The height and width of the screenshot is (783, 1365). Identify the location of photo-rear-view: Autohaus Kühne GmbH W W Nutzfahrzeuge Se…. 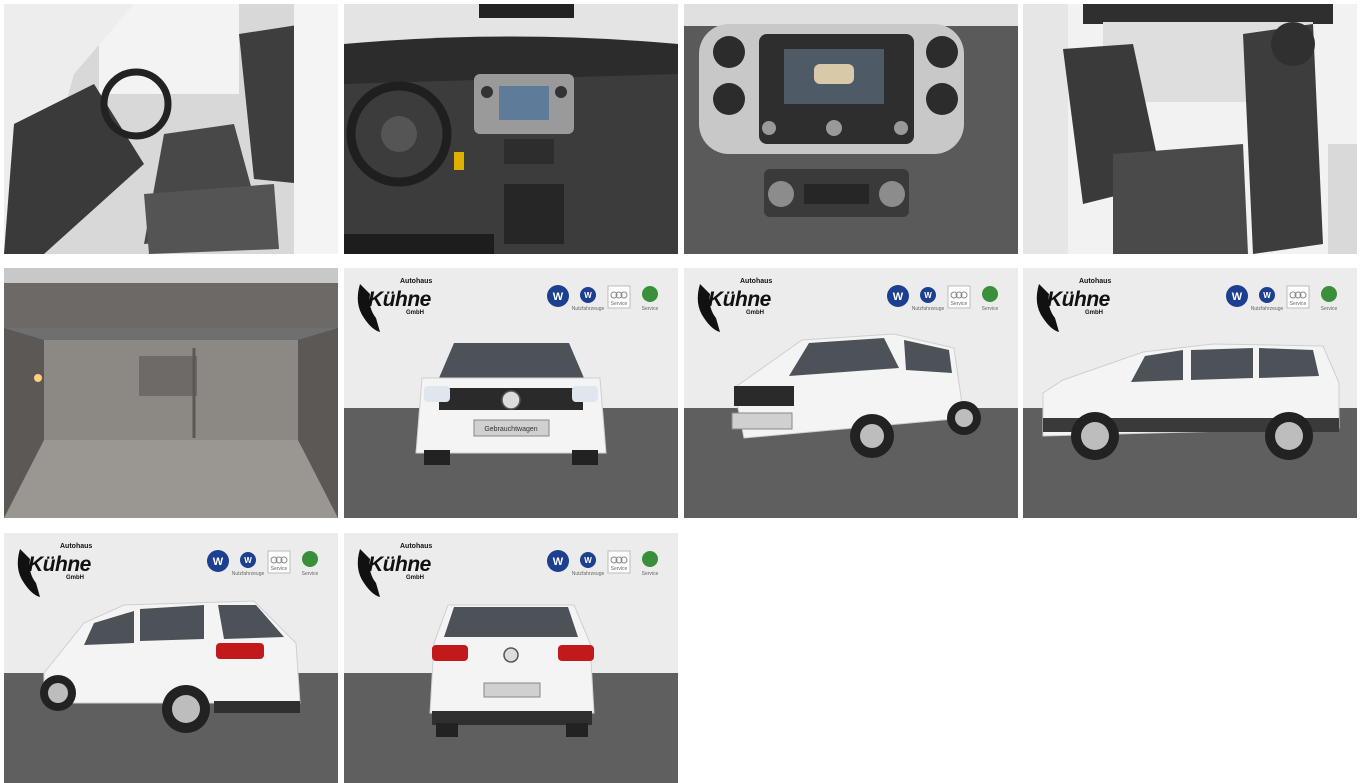
(511, 658).